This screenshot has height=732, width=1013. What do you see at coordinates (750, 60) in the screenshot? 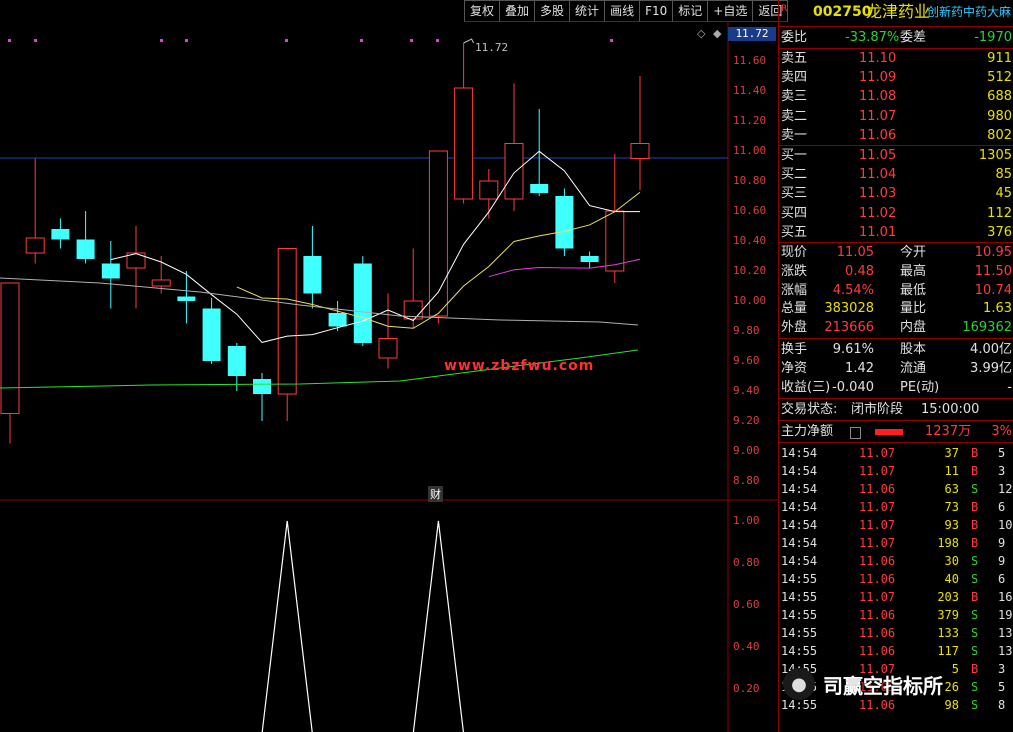
I see `price-tick: 11.60` at bounding box center [750, 60].